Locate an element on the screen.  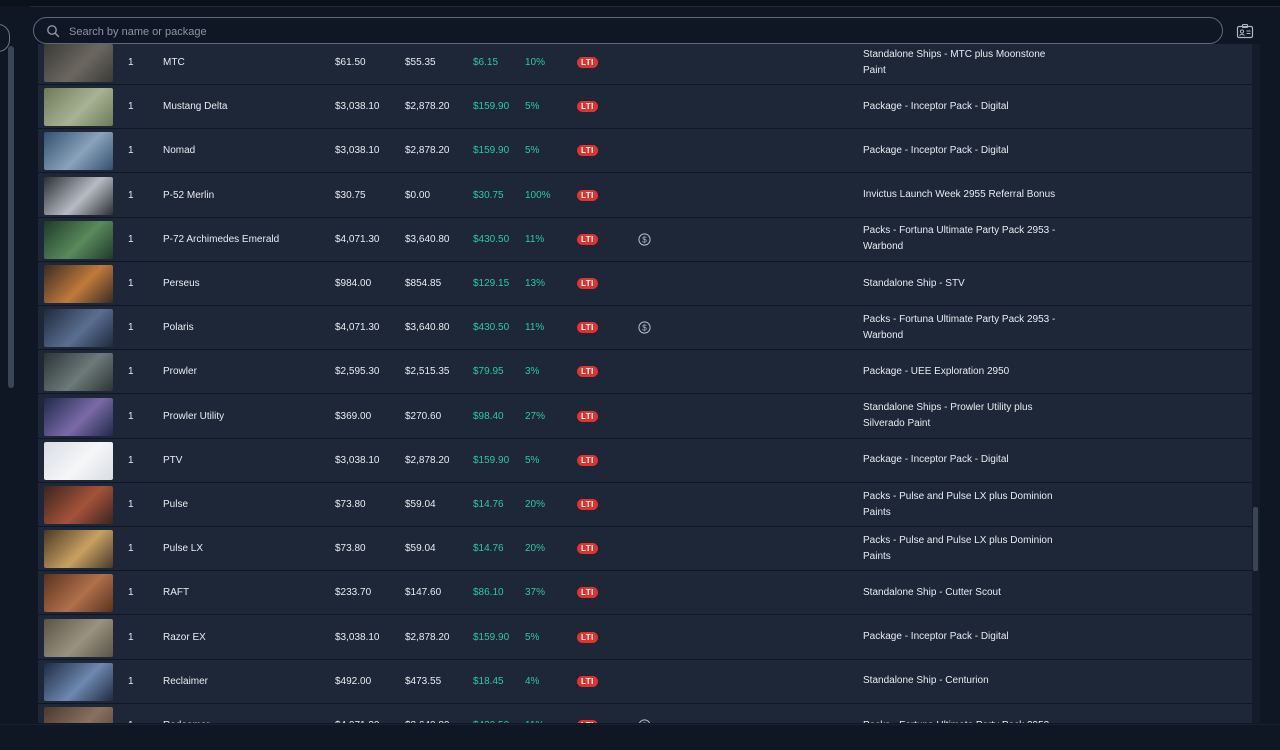
ship-name-cell: Reclaimer is located at coordinates (186, 681).